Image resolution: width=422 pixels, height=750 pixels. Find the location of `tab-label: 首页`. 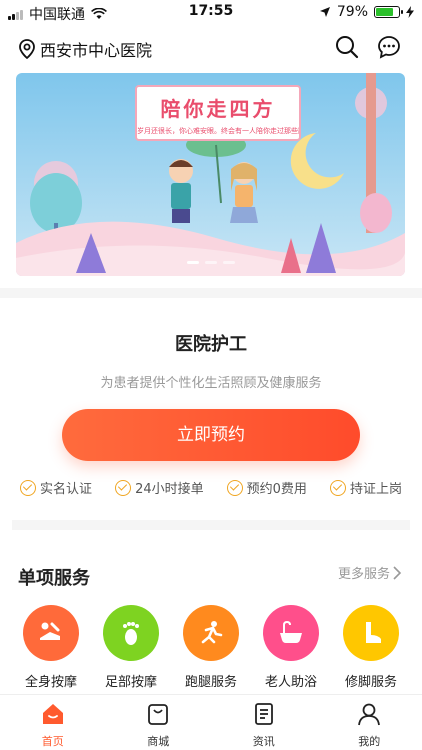

tab-label: 首页 is located at coordinates (52, 741).